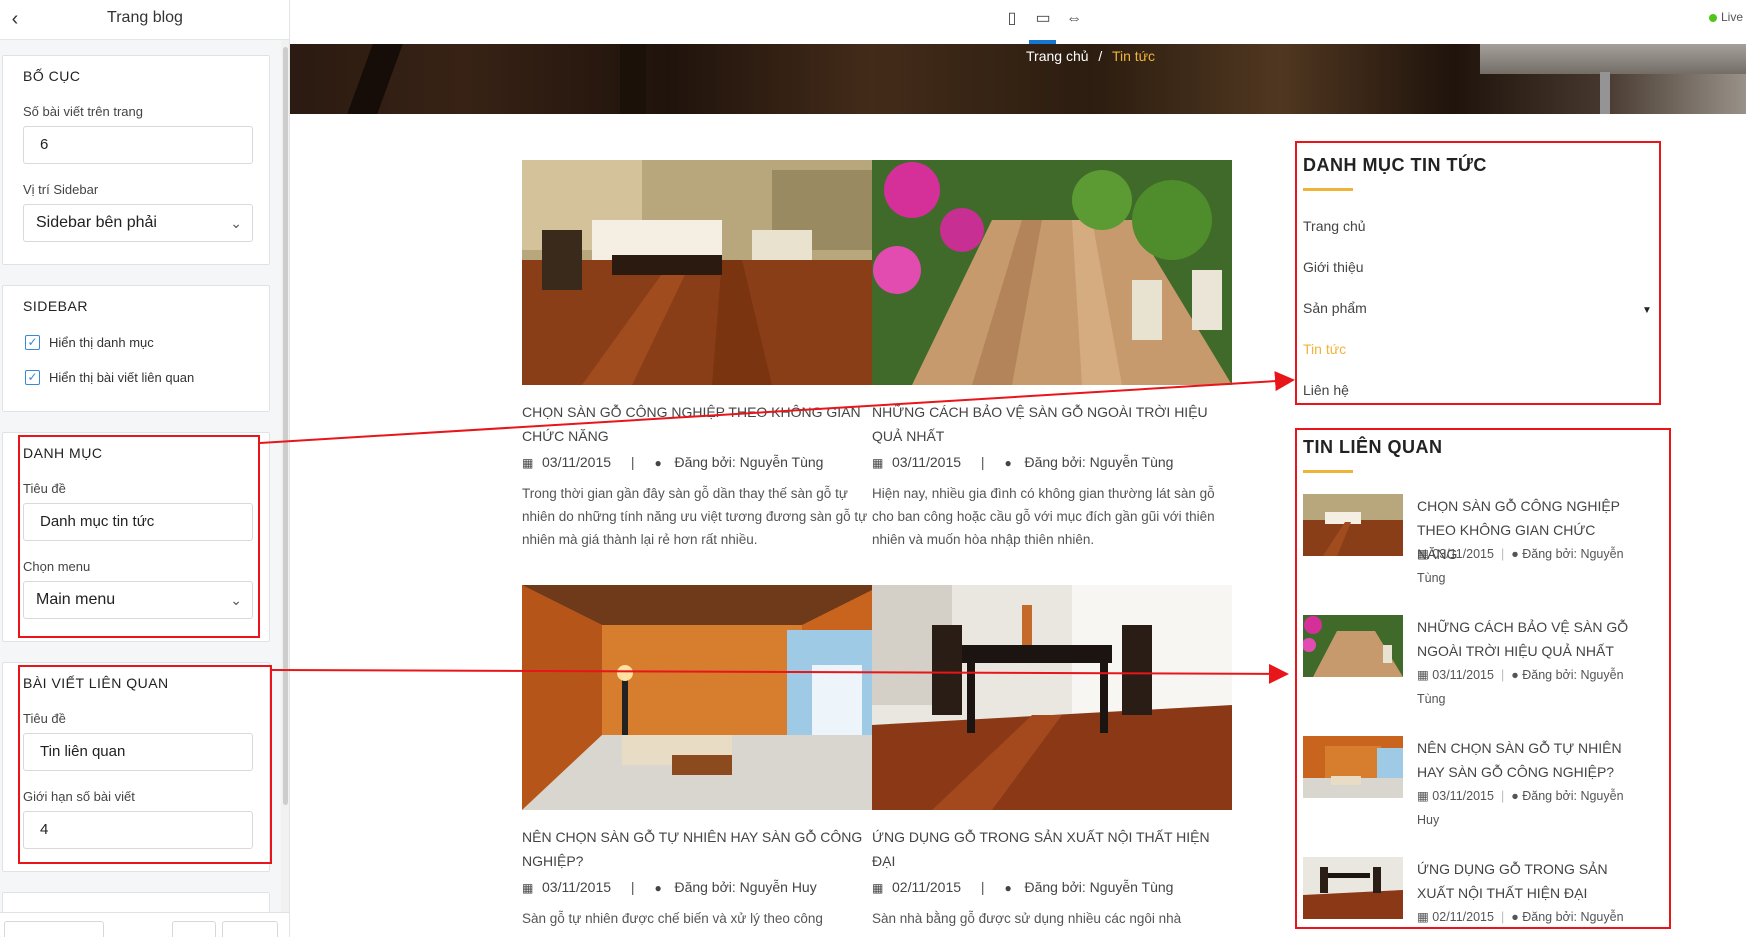  What do you see at coordinates (1043, 19) in the screenshot?
I see `desktop-icon: ▭` at bounding box center [1043, 19].